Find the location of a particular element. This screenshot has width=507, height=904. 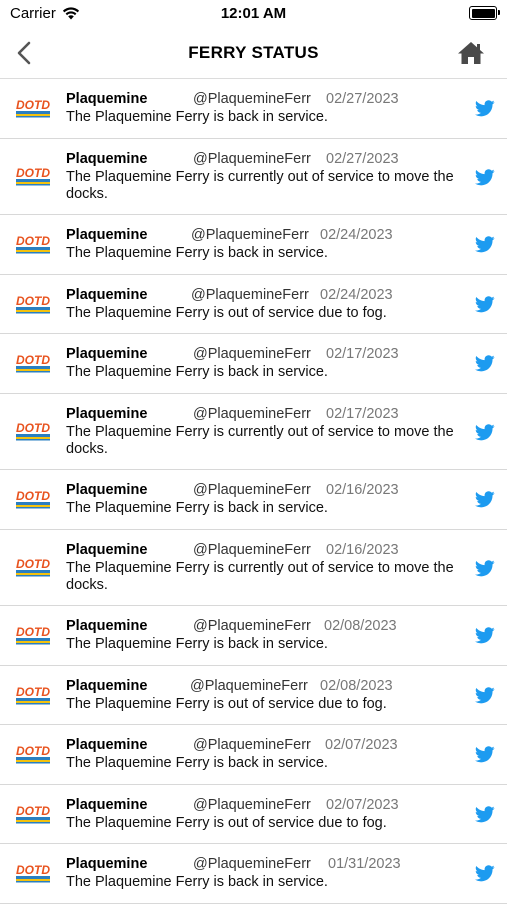

page-title: FERRY STATUS is located at coordinates (253, 52).